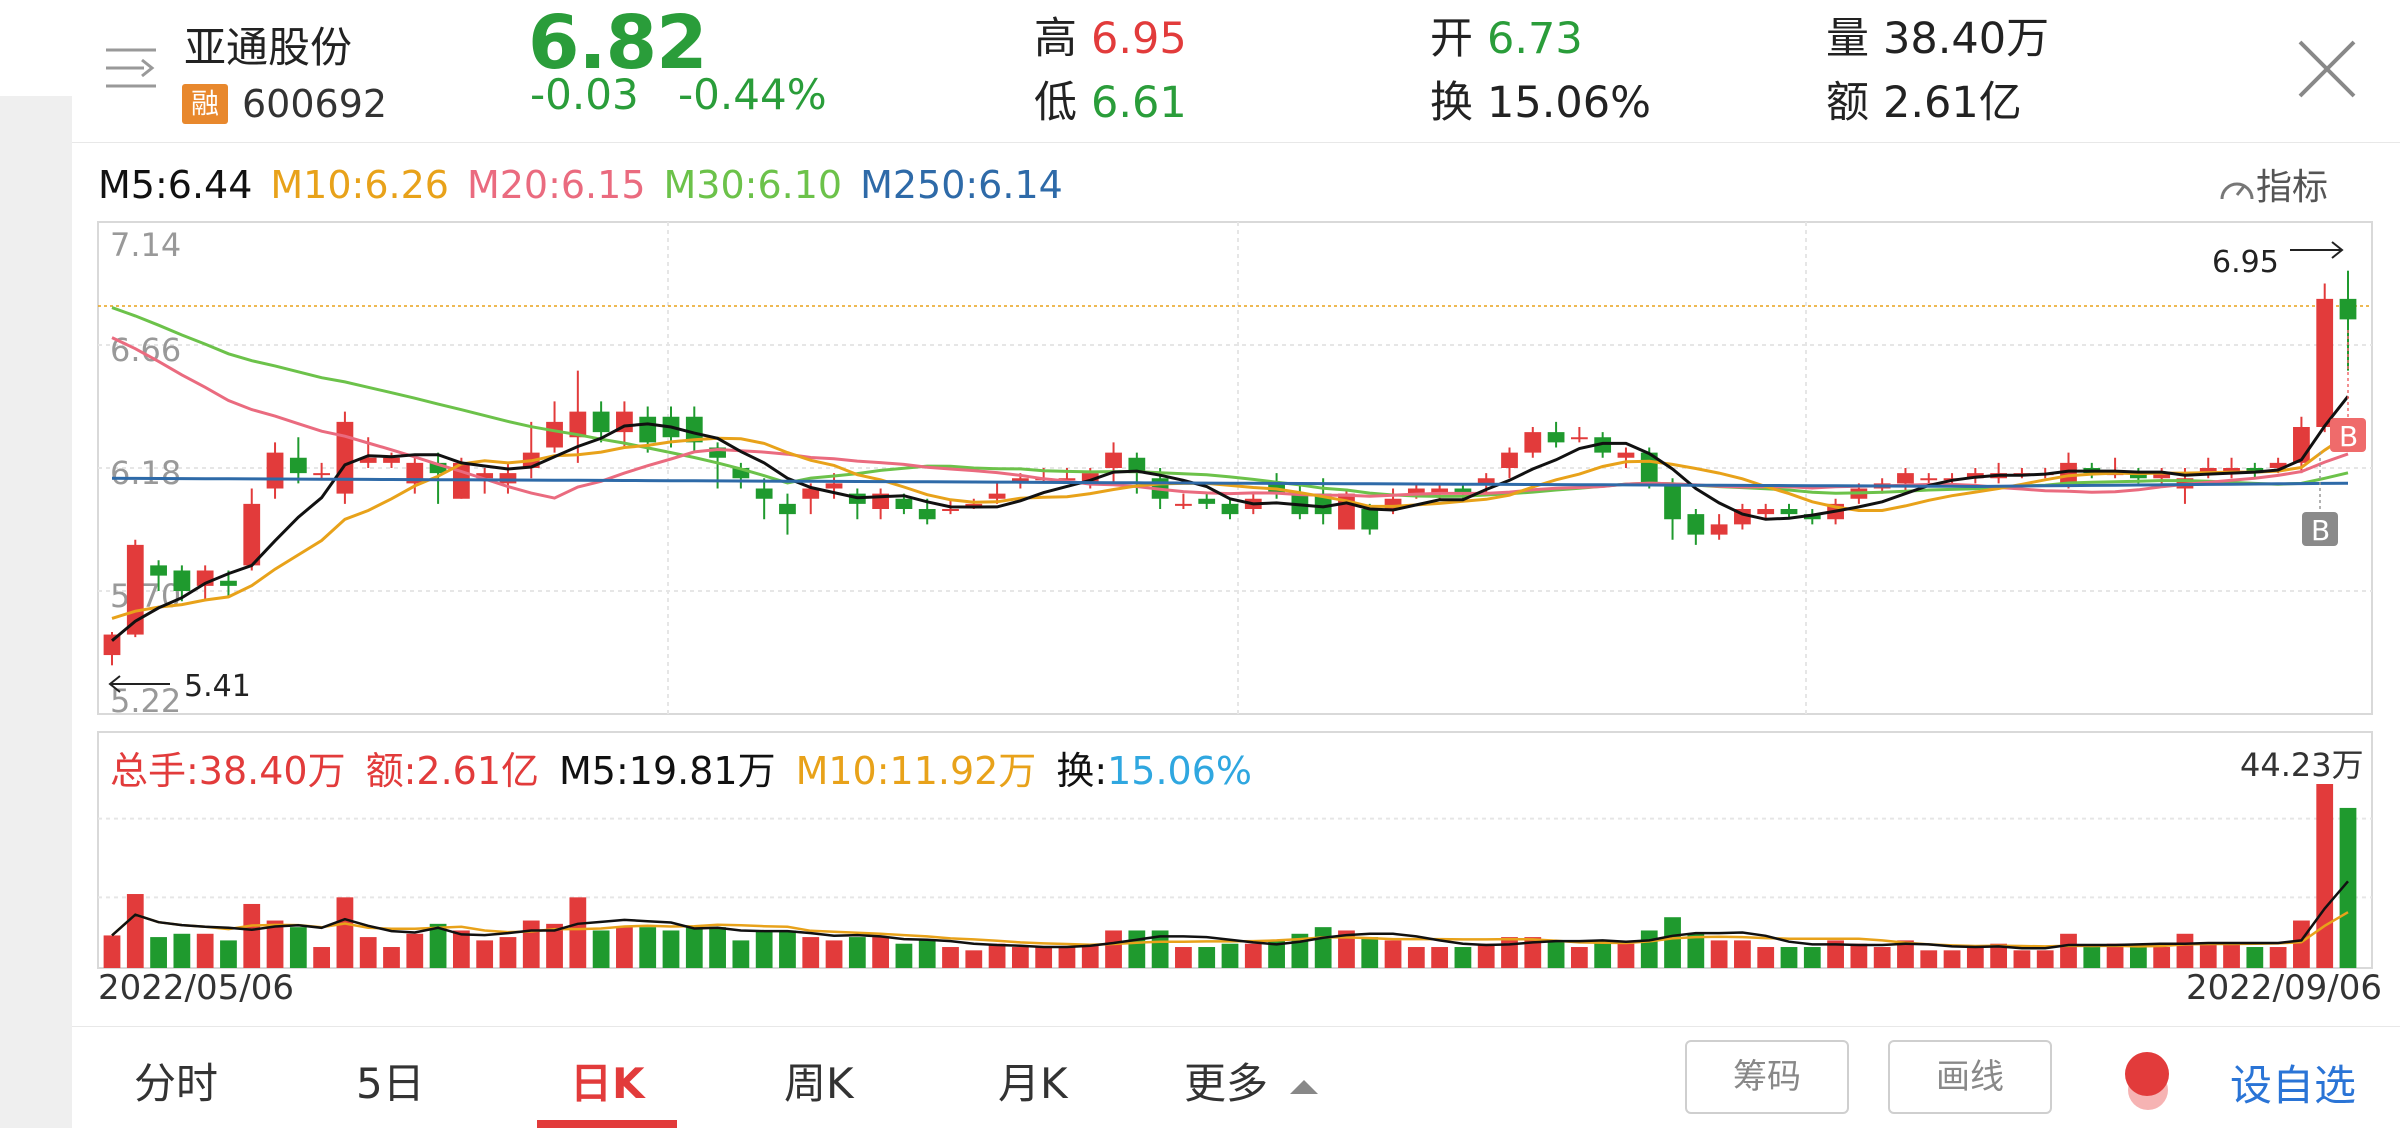 This screenshot has width=2400, height=1128. I want to click on vol-ma10: M10:11.92万, so click(916, 771).